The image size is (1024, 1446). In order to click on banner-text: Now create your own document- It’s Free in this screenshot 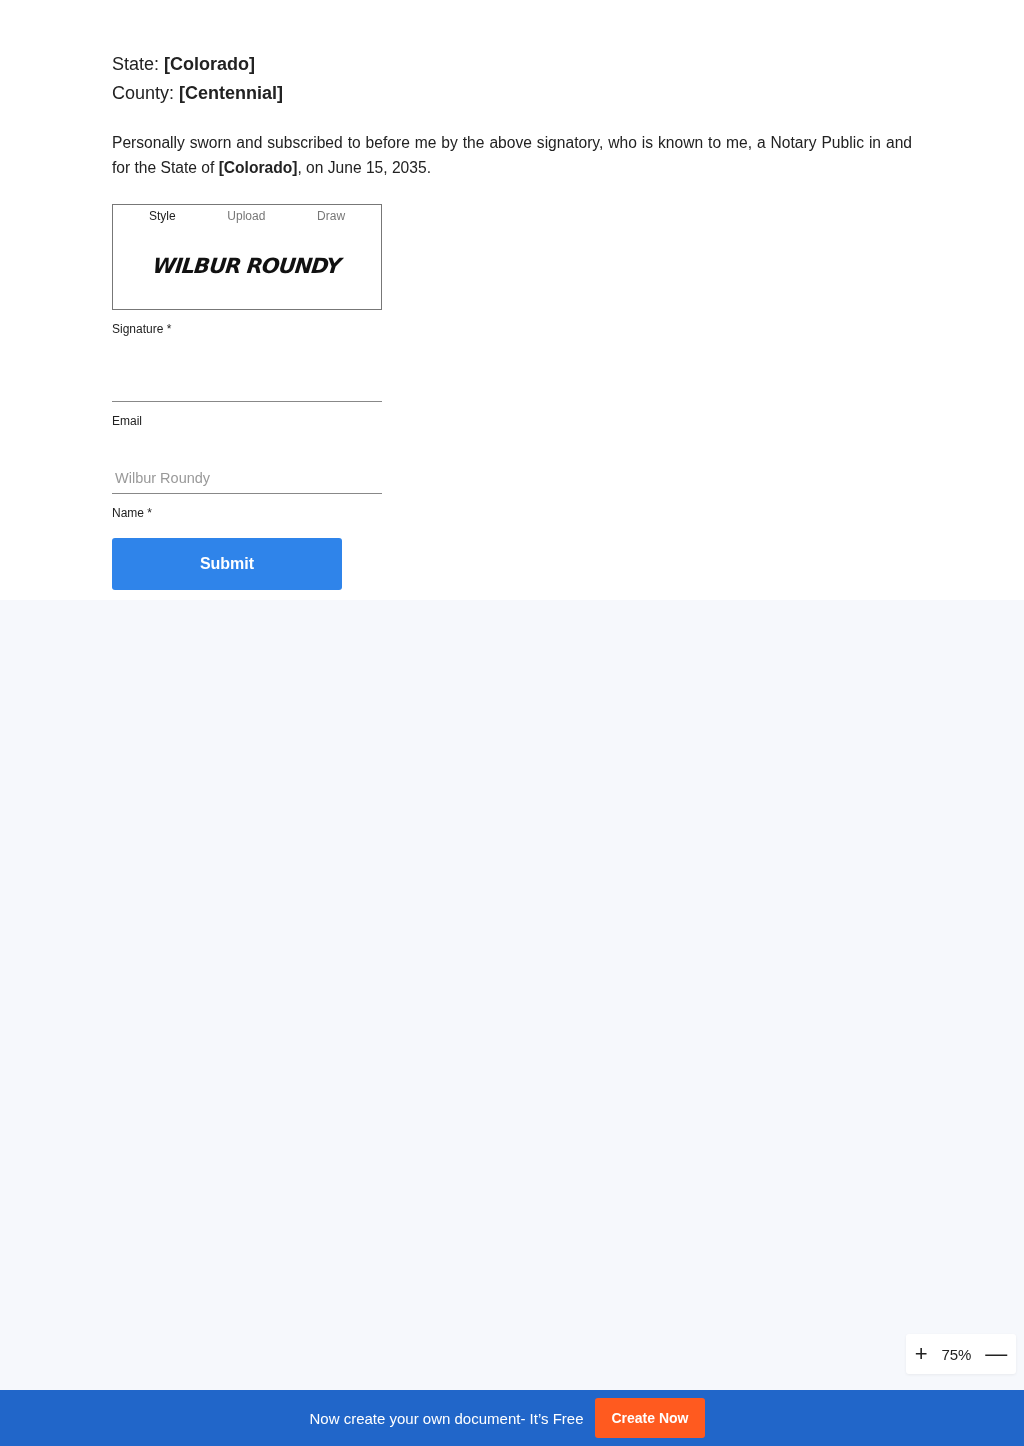, I will do `click(446, 1418)`.